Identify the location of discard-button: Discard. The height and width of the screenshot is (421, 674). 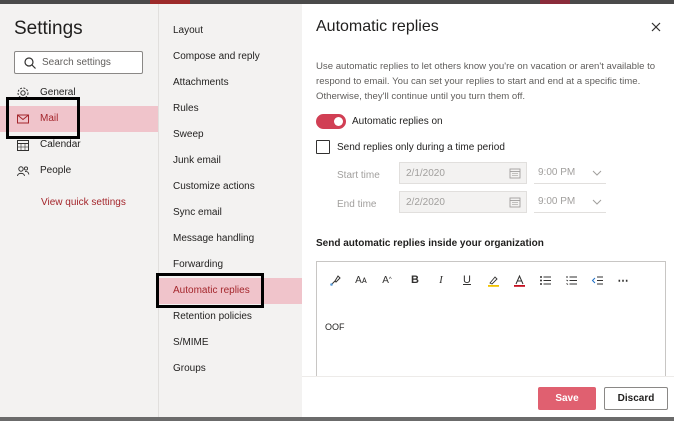
(636, 398).